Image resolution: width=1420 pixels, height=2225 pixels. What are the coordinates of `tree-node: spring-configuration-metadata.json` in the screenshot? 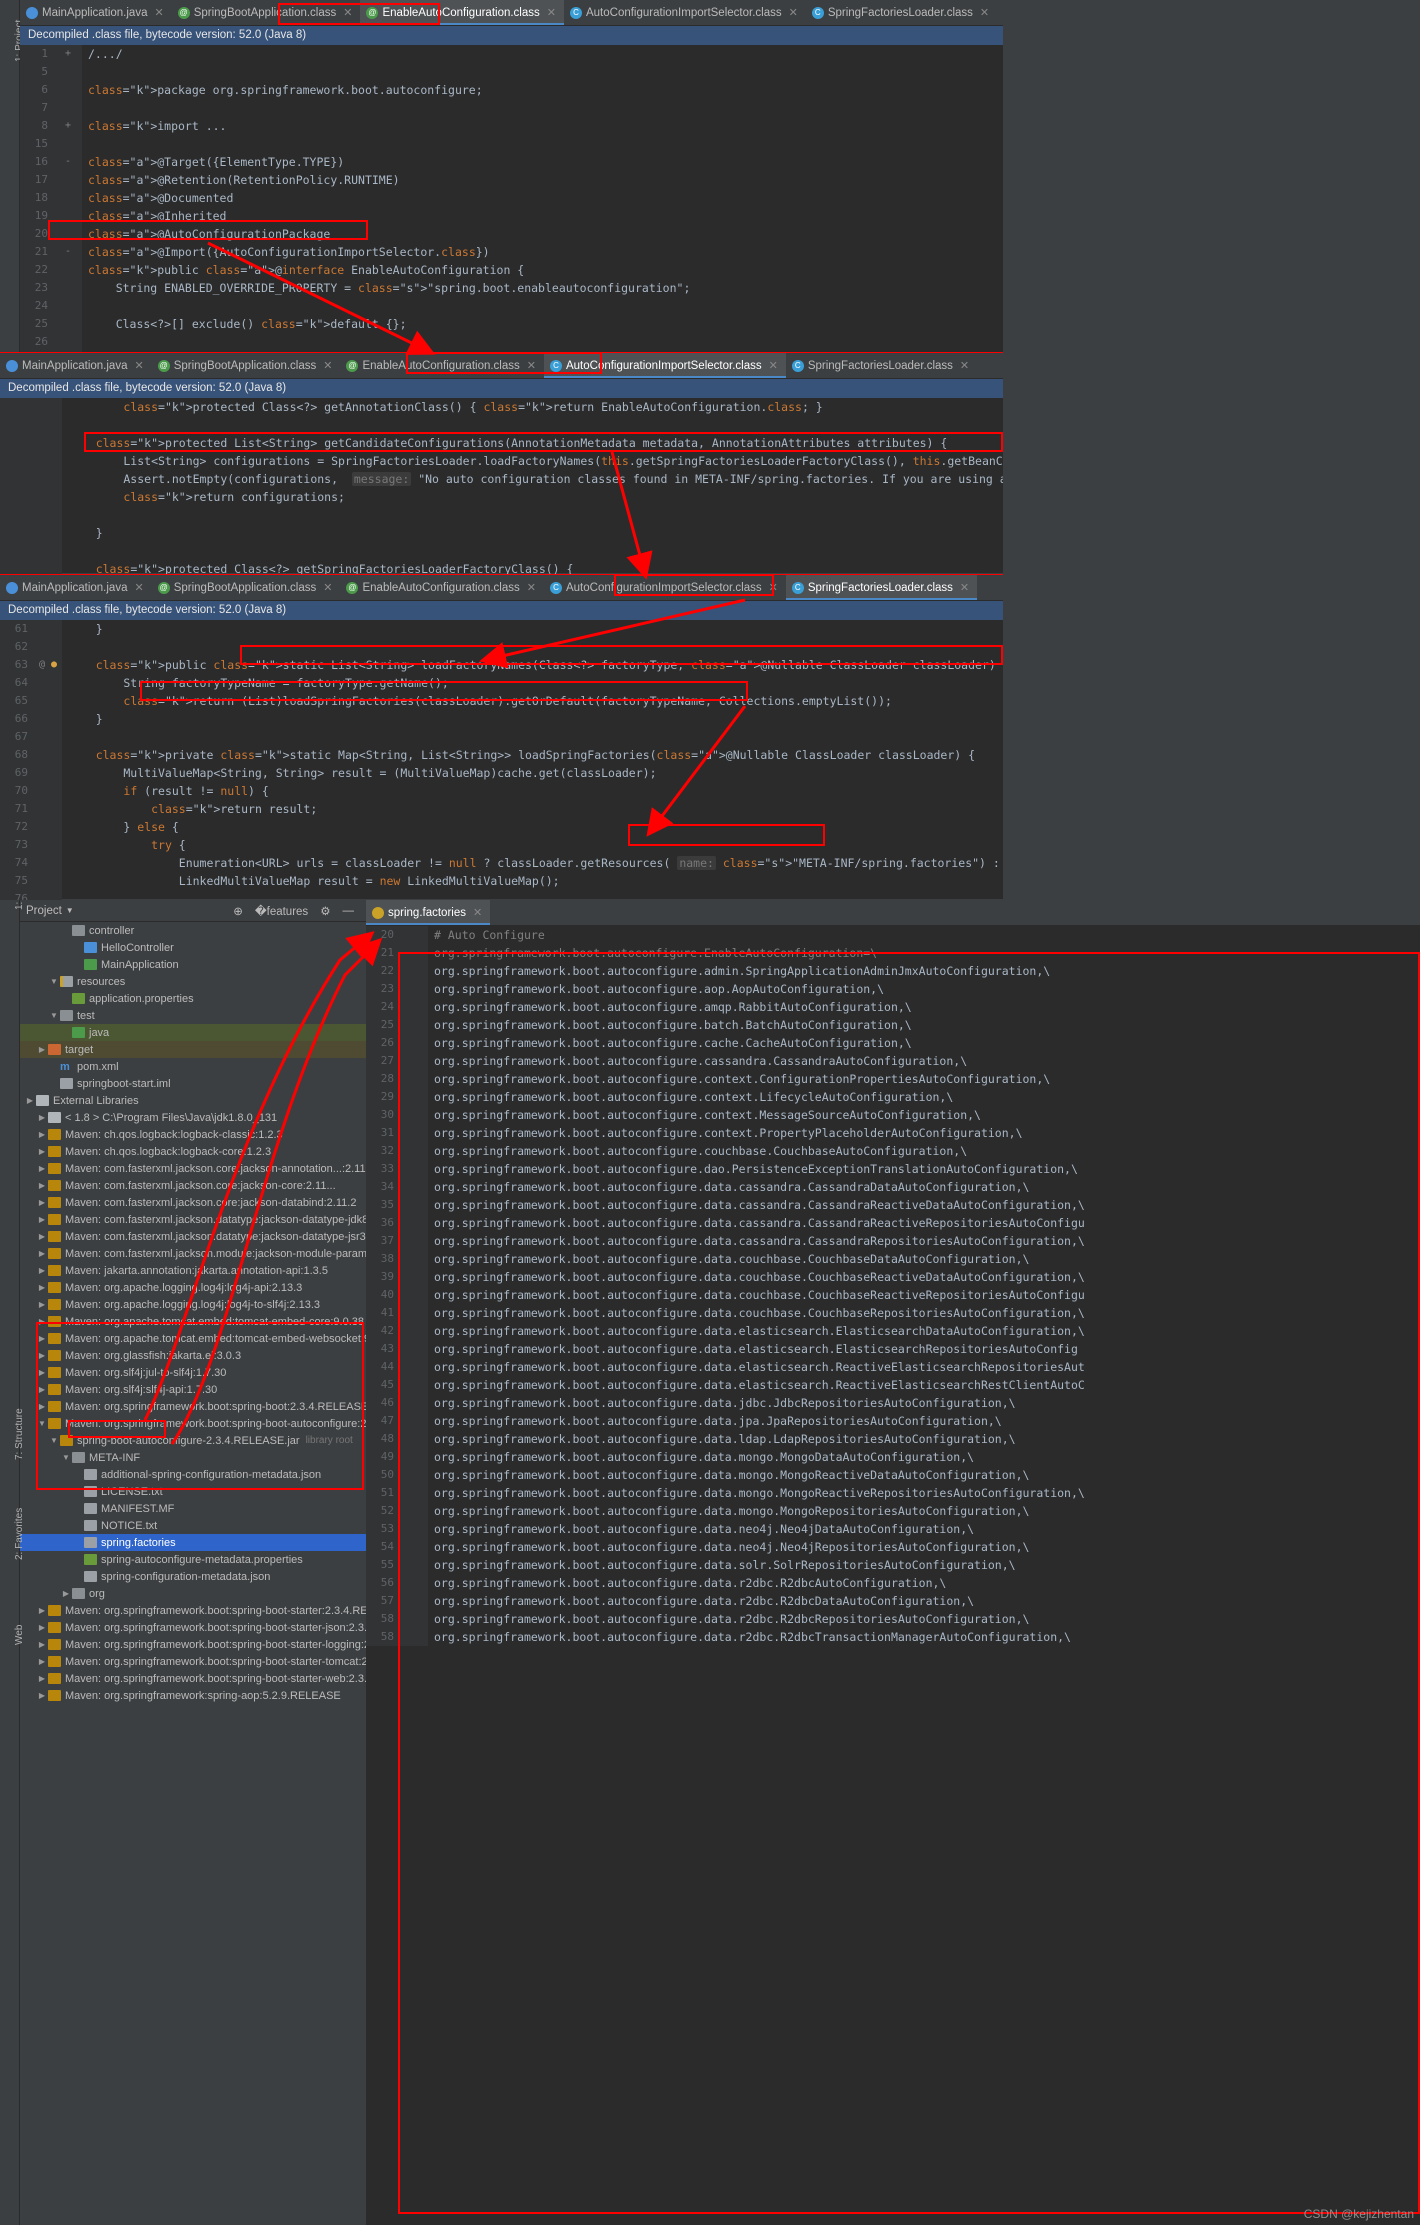 It's located at (193, 1576).